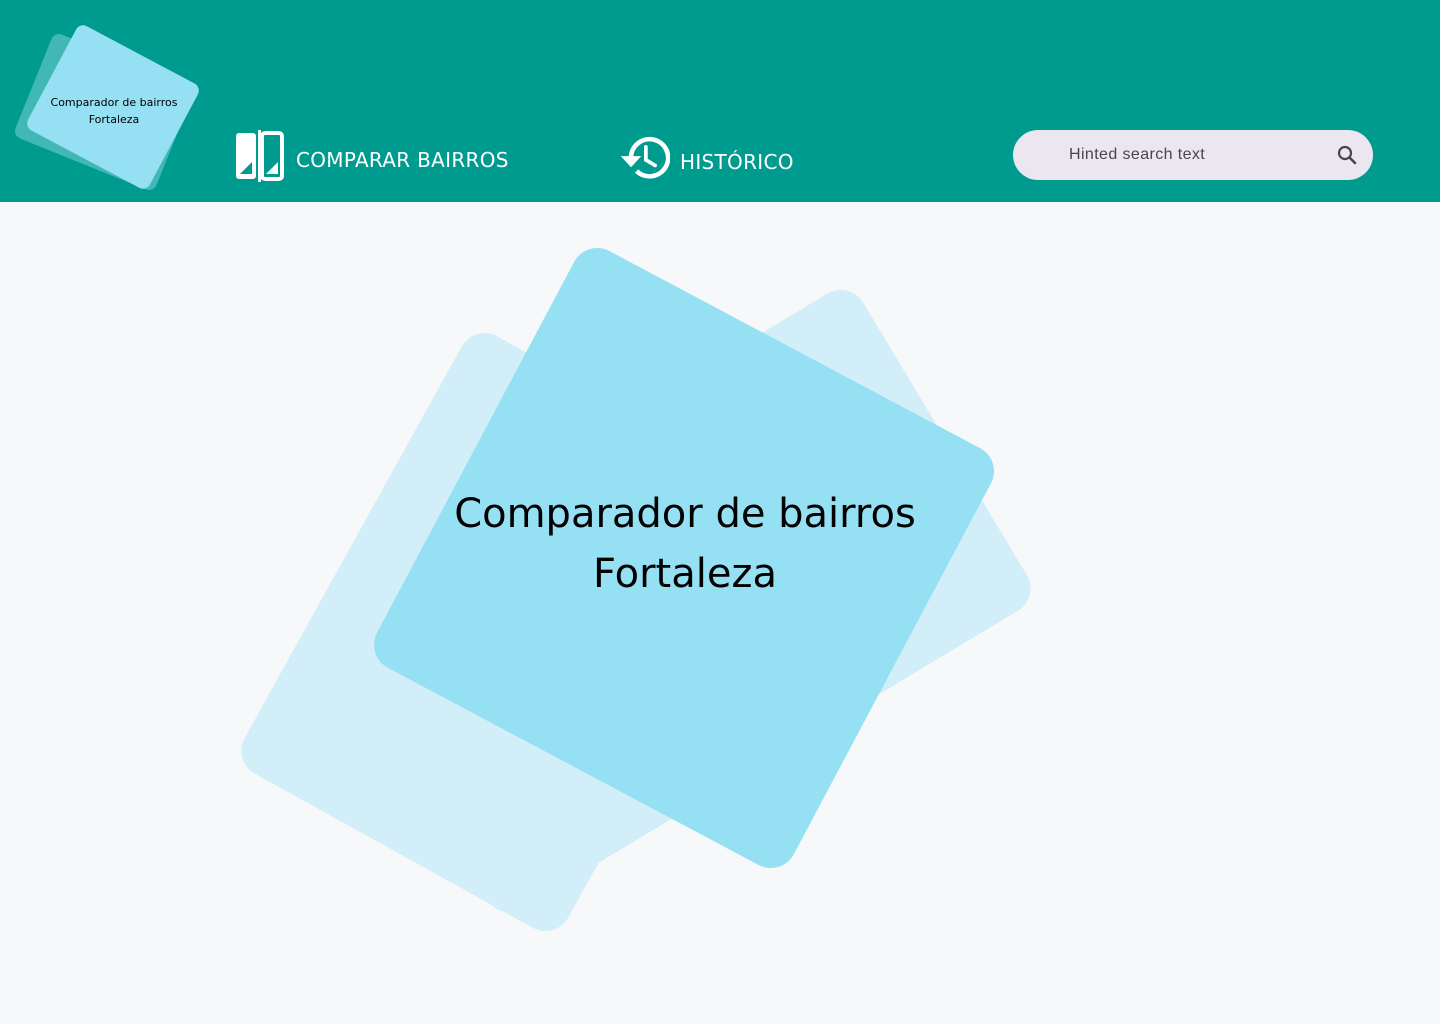 This screenshot has height=1024, width=1440. What do you see at coordinates (644, 158) in the screenshot?
I see `history-icon` at bounding box center [644, 158].